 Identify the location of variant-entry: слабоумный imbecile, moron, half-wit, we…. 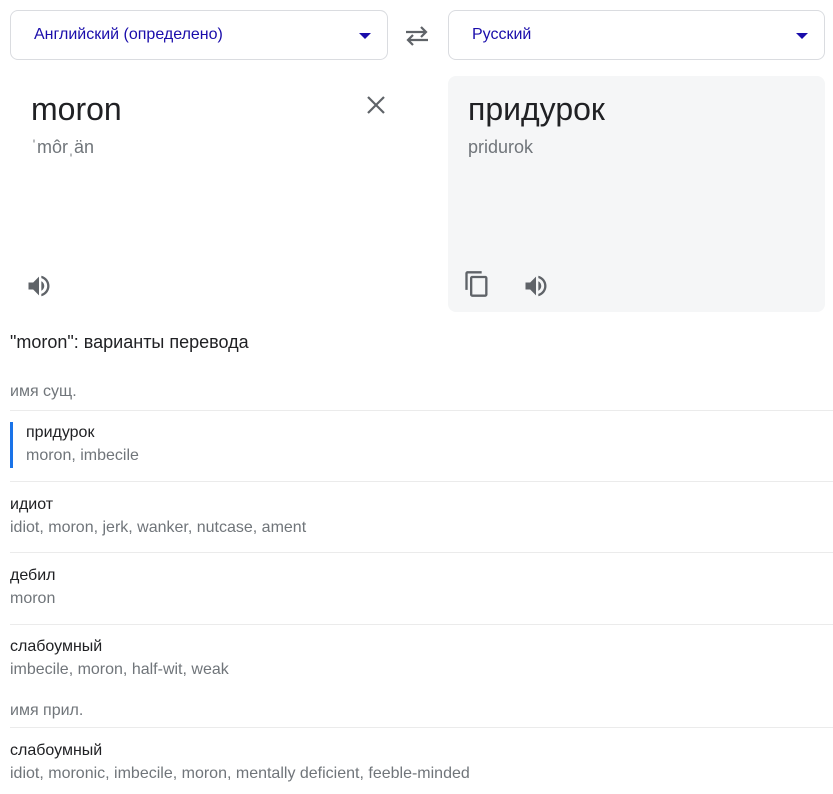
(417, 659).